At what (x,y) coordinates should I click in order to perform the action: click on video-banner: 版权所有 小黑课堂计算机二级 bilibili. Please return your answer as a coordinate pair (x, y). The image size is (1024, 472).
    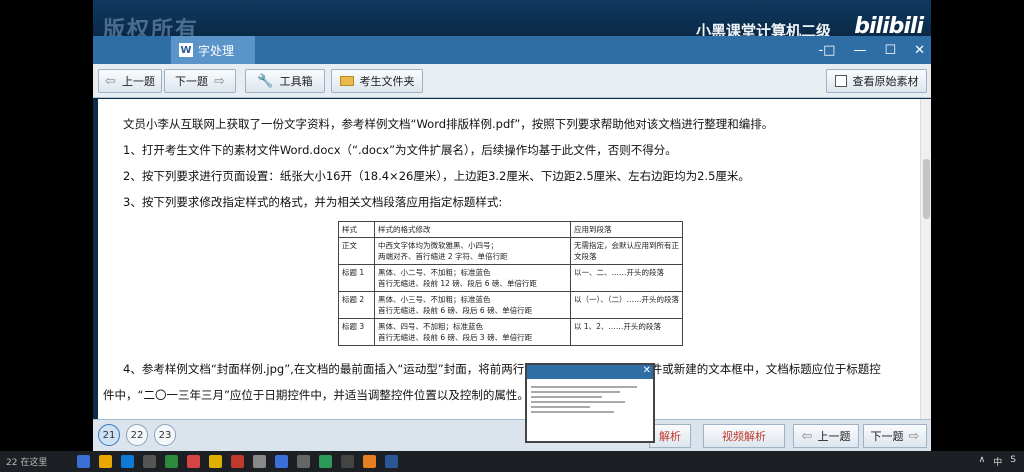
    Looking at the image, I should click on (512, 21).